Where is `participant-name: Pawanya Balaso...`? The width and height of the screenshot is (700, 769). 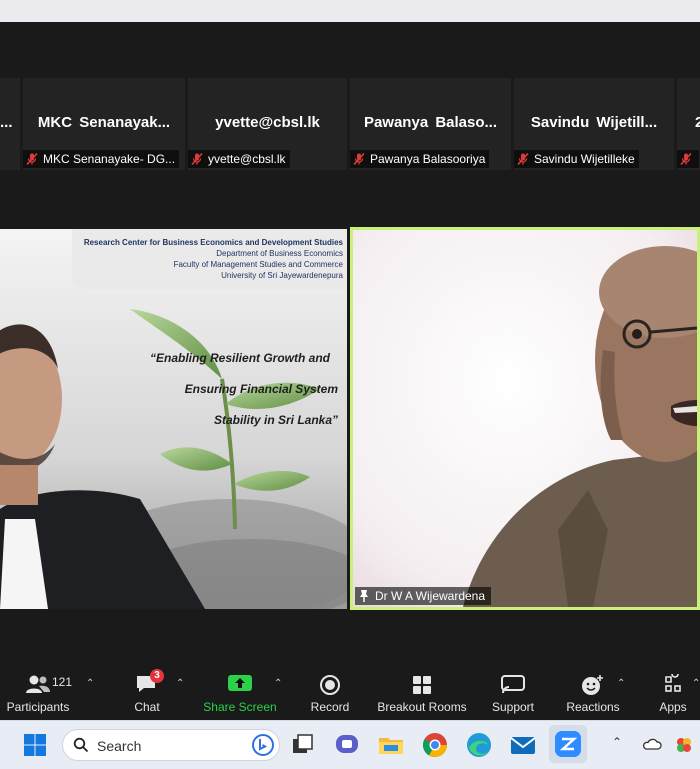
participant-name: Pawanya Balaso... is located at coordinates (430, 122).